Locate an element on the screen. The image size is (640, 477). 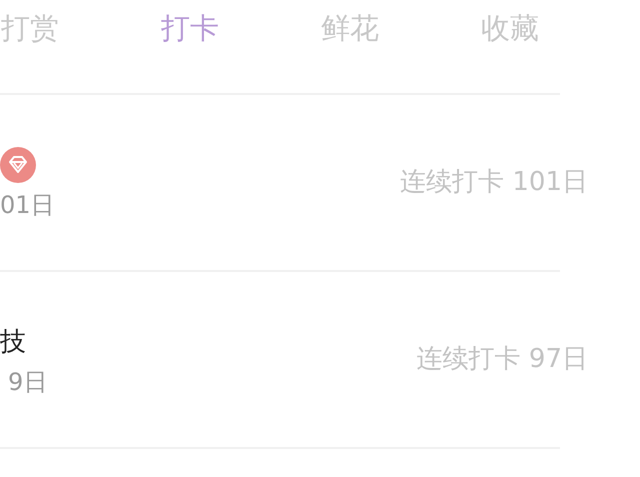
streak-text: 连续打卡 101日 is located at coordinates (494, 182).